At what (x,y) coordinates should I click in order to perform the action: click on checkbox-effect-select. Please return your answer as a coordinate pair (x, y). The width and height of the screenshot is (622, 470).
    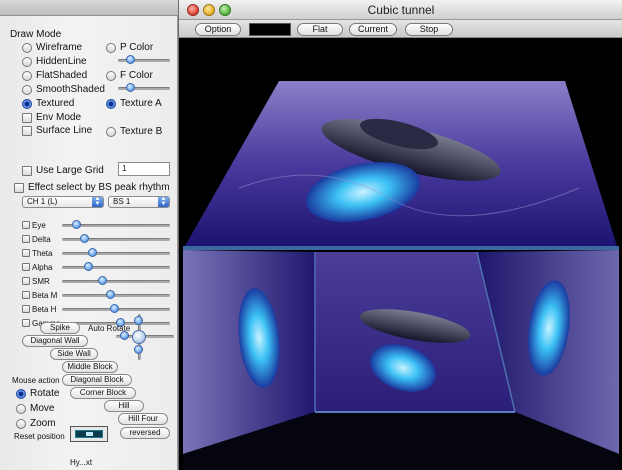
    Looking at the image, I should click on (19, 188).